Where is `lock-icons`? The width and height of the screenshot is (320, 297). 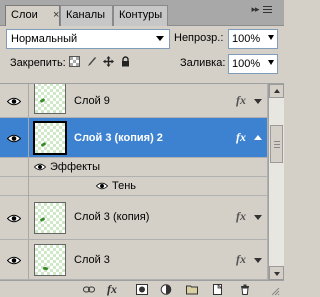
lock-icons is located at coordinates (100, 61).